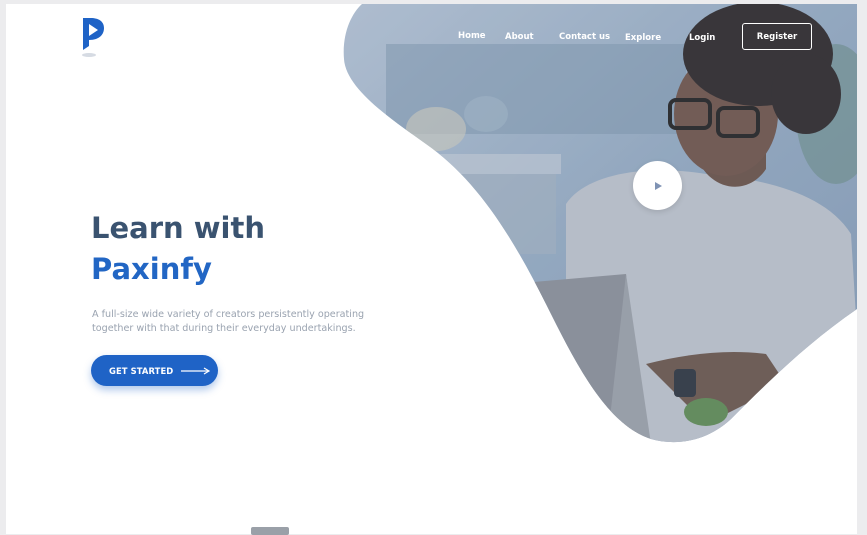 This screenshot has height=535, width=867. I want to click on play-icon, so click(658, 185).